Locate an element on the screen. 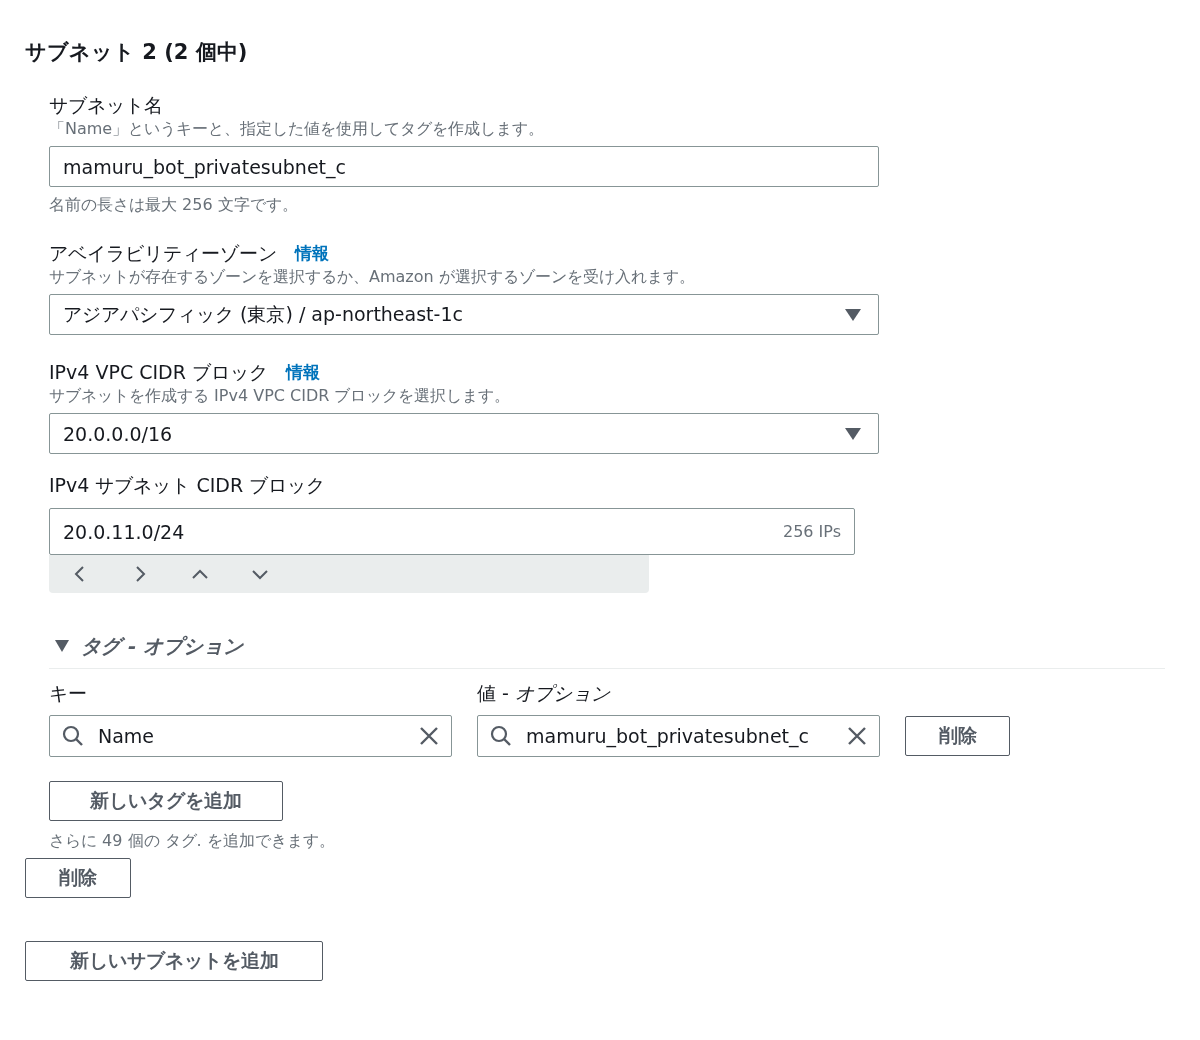 The height and width of the screenshot is (1040, 1200). remove-tag-button: 削除 is located at coordinates (957, 736).